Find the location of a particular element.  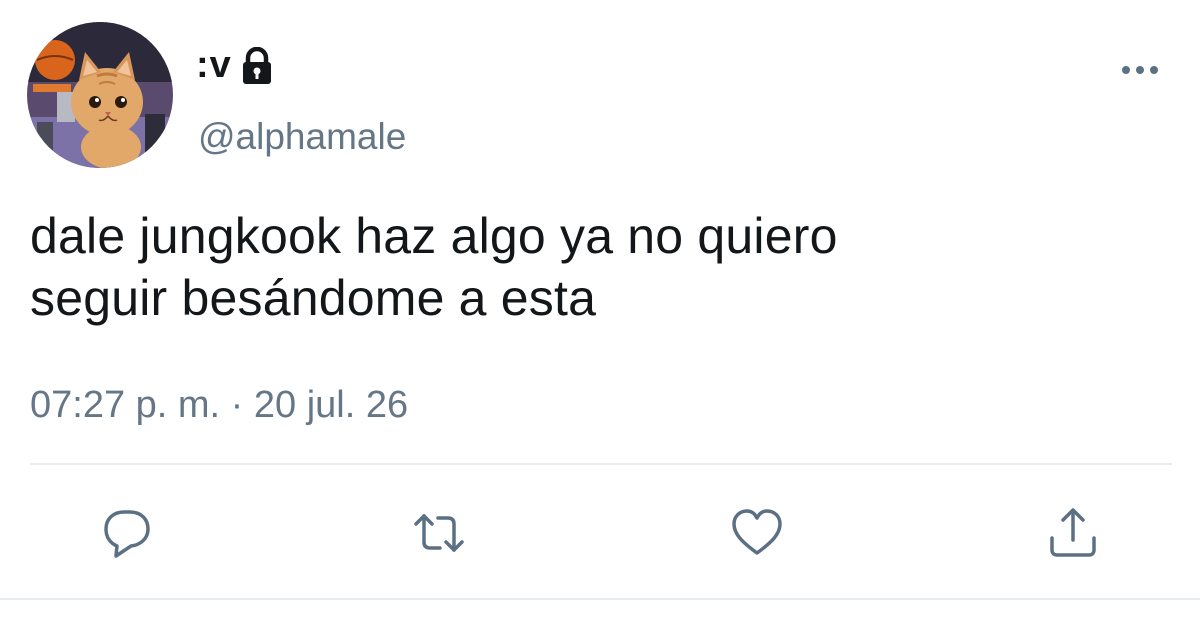

bottom-divider is located at coordinates (600, 599).